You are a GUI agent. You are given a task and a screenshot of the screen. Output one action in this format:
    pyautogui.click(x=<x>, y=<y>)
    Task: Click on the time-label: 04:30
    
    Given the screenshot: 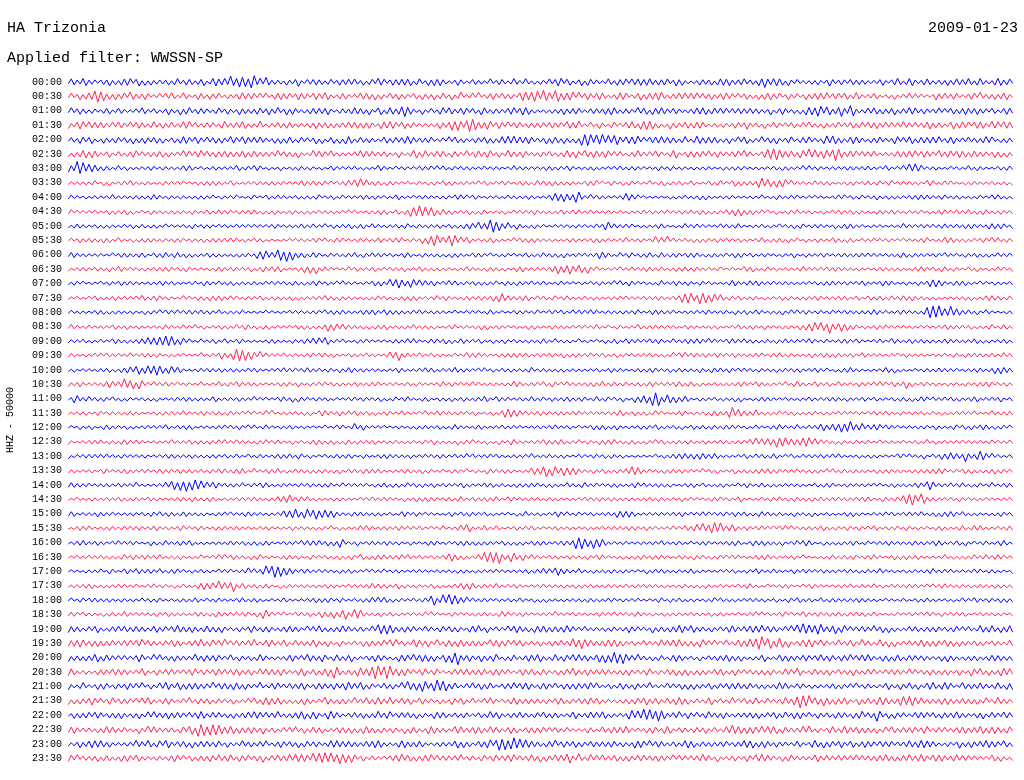 What is the action you would take?
    pyautogui.click(x=47, y=212)
    